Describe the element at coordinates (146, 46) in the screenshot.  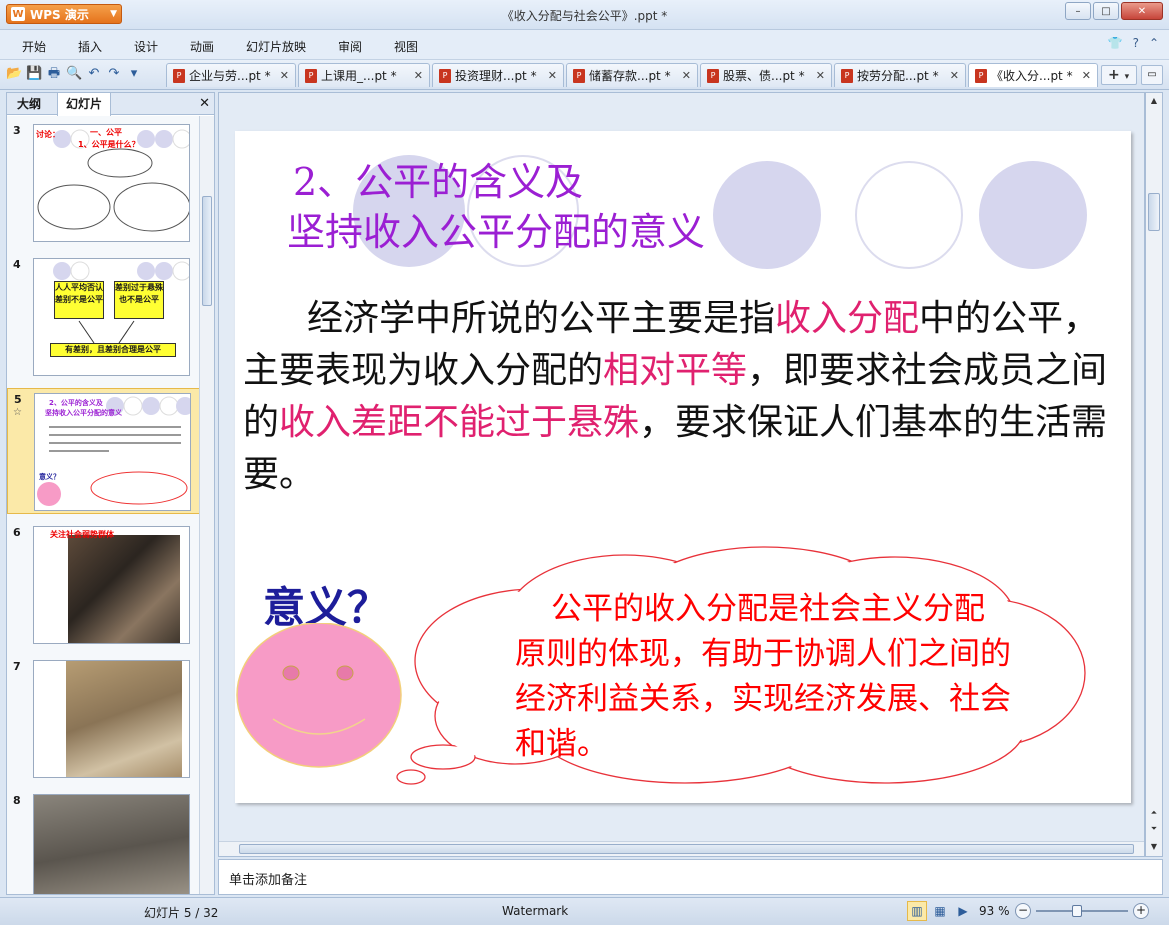
I see `menu-design: 设计` at that location.